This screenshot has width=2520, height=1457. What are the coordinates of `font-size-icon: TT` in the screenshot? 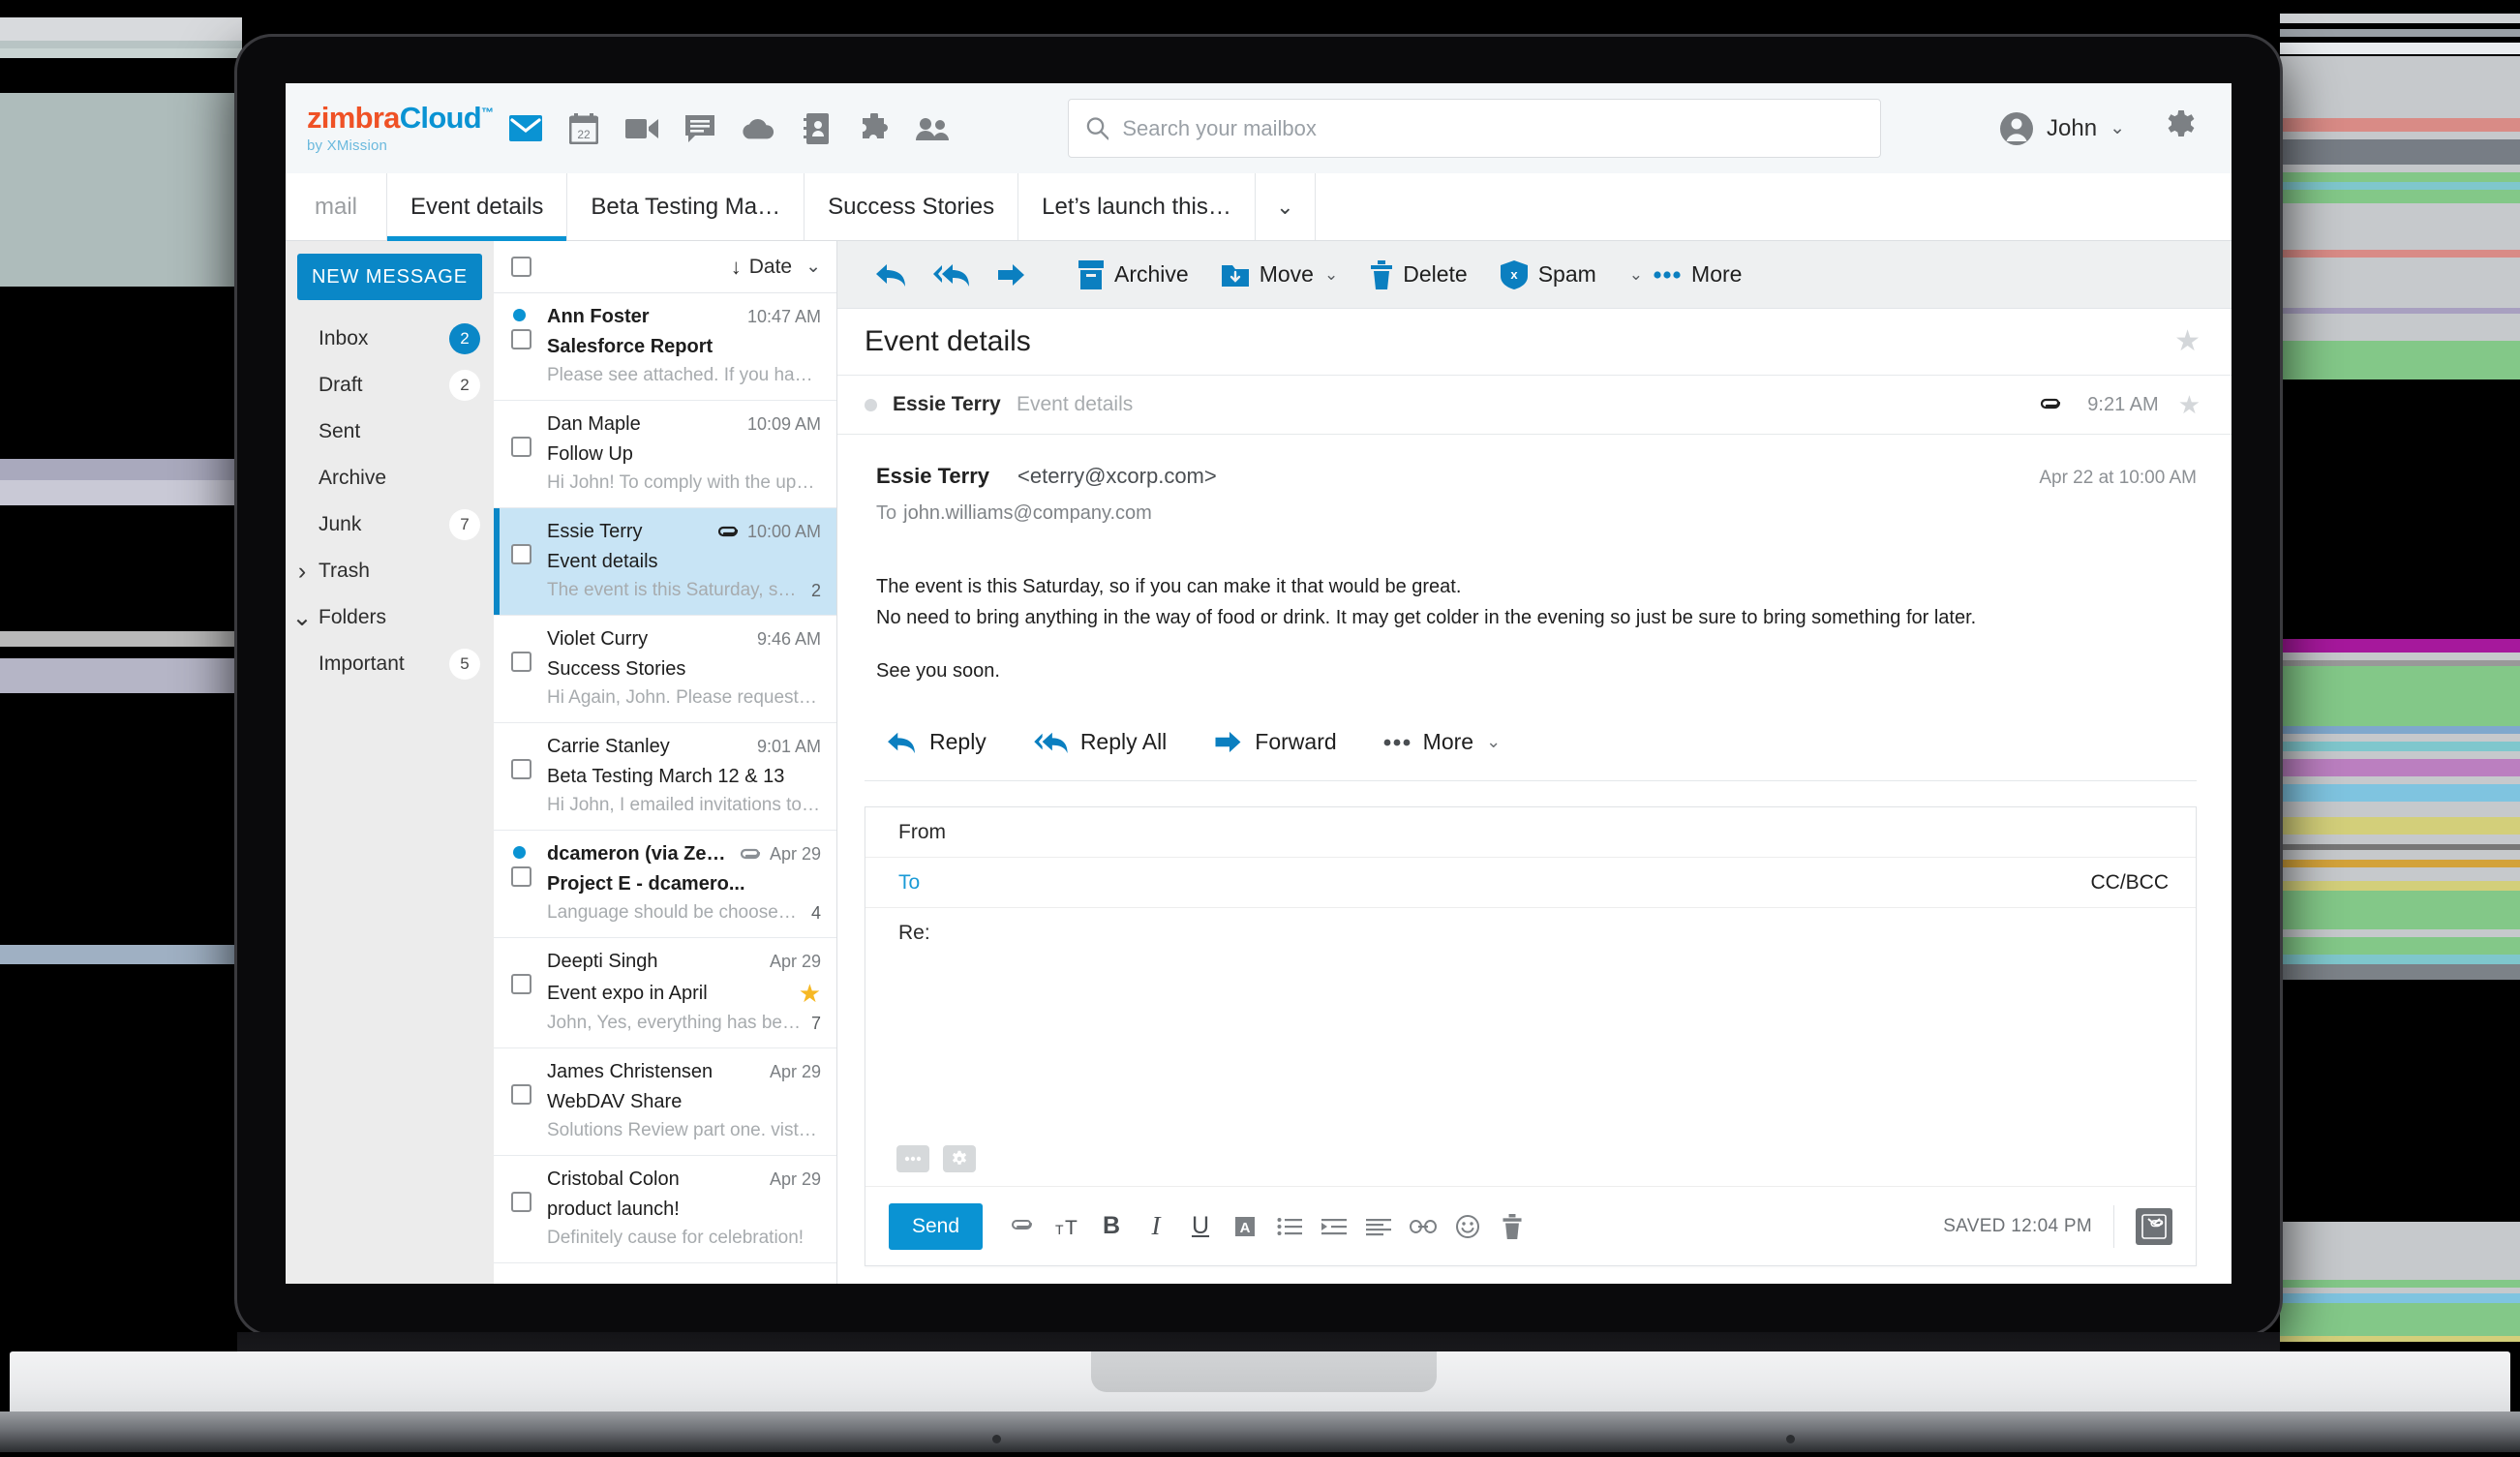 It's located at (1067, 1226).